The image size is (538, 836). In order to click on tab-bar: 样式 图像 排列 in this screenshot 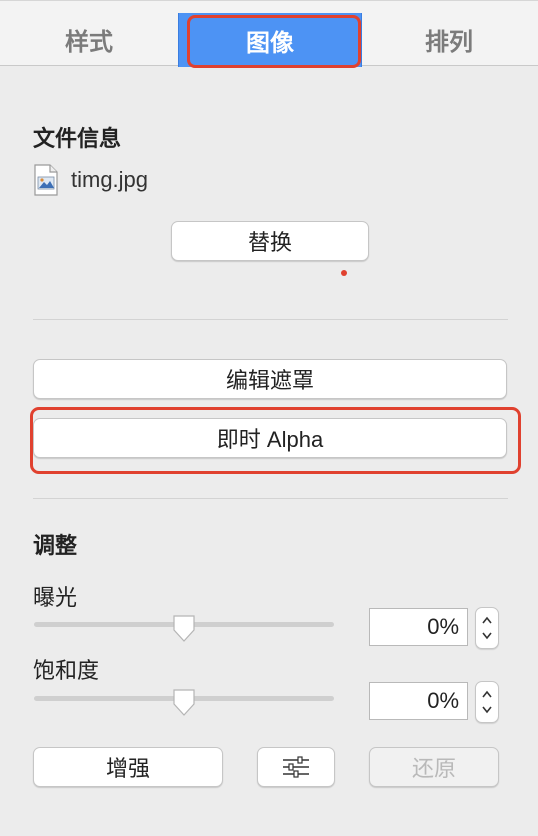, I will do `click(269, 33)`.